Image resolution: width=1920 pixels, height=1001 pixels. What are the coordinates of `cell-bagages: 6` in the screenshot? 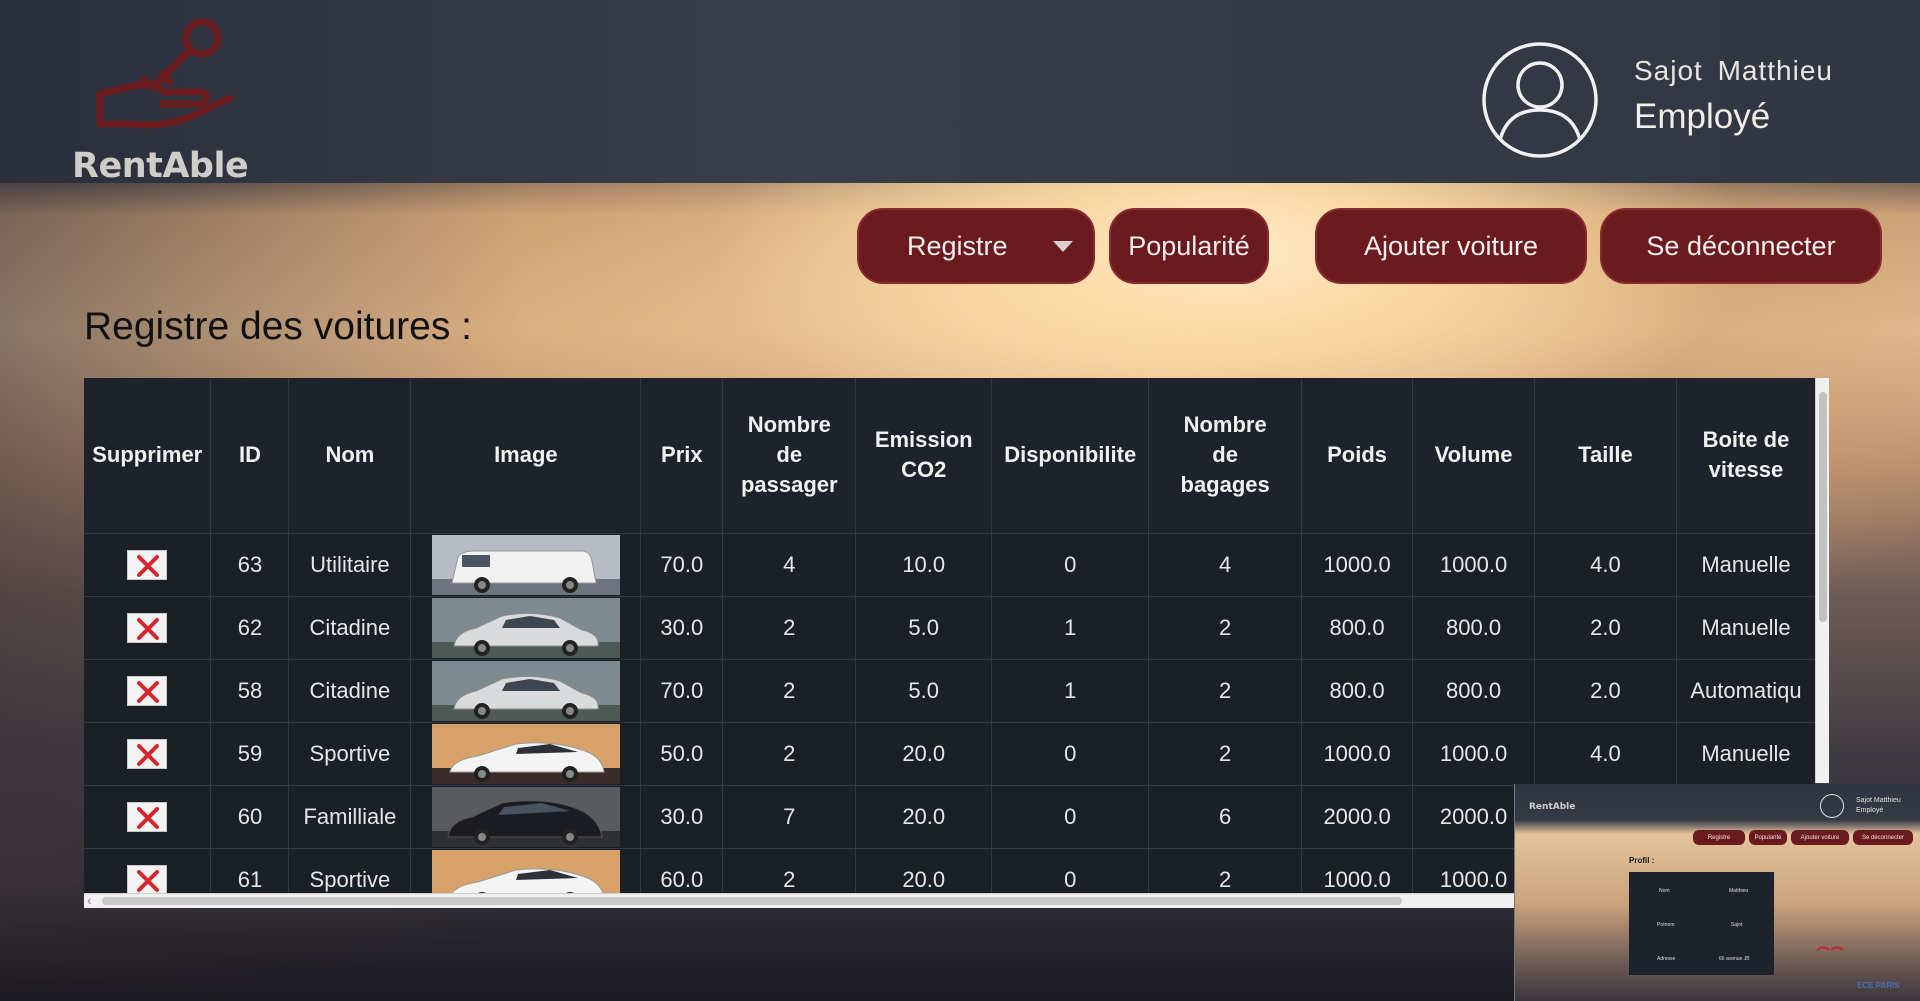 It's located at (1225, 816).